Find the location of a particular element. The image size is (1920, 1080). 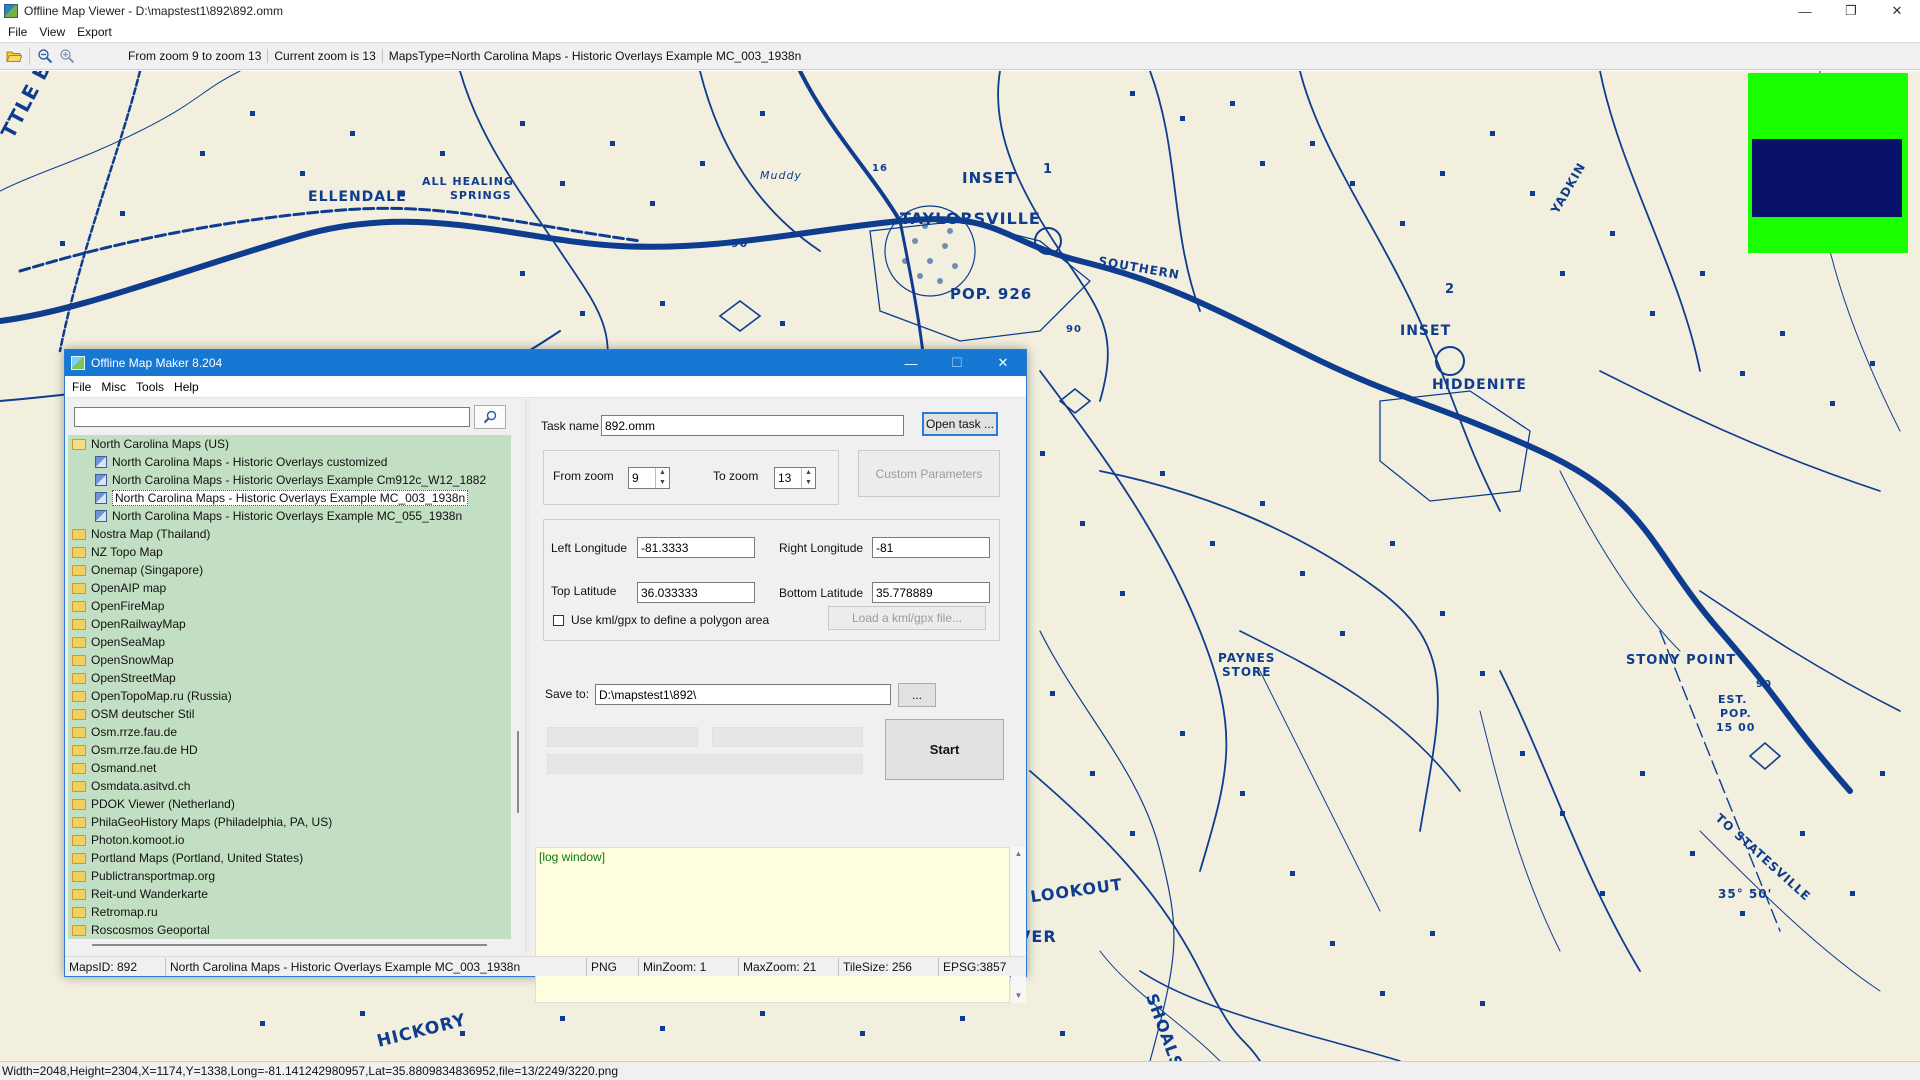

overview-minimap is located at coordinates (1828, 163).